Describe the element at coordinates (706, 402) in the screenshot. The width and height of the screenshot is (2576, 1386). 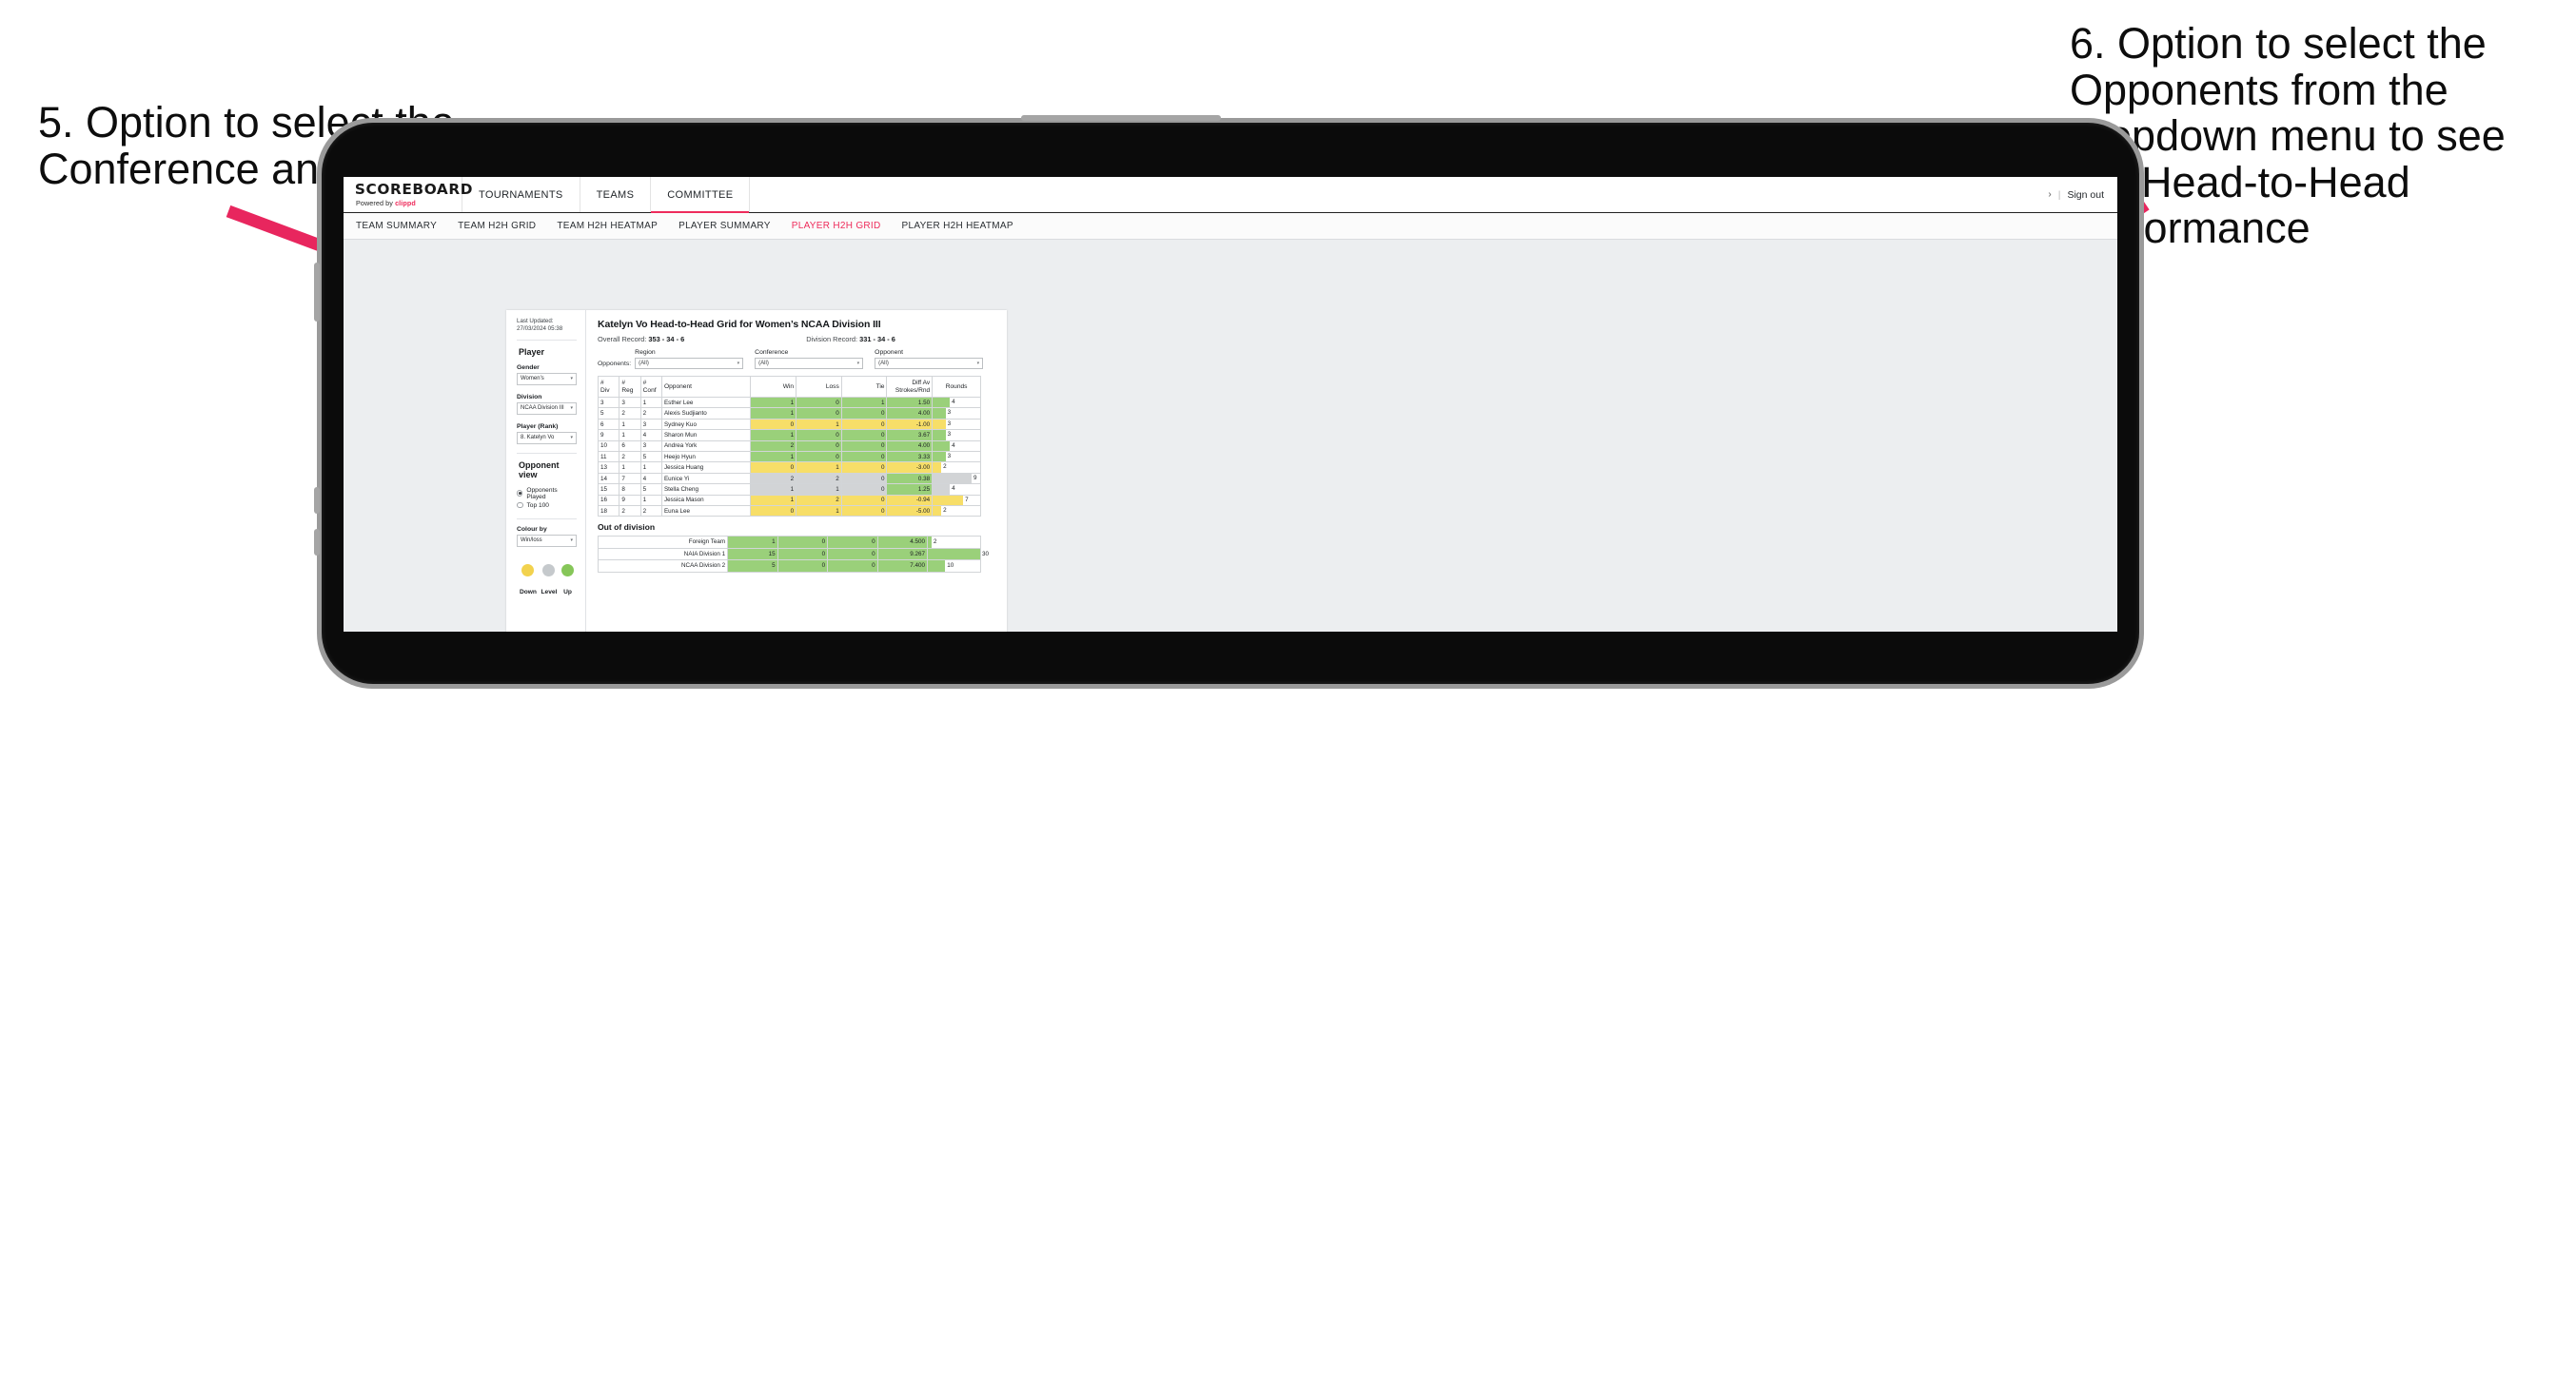
I see `cell-opponent: Esther Lee` at that location.